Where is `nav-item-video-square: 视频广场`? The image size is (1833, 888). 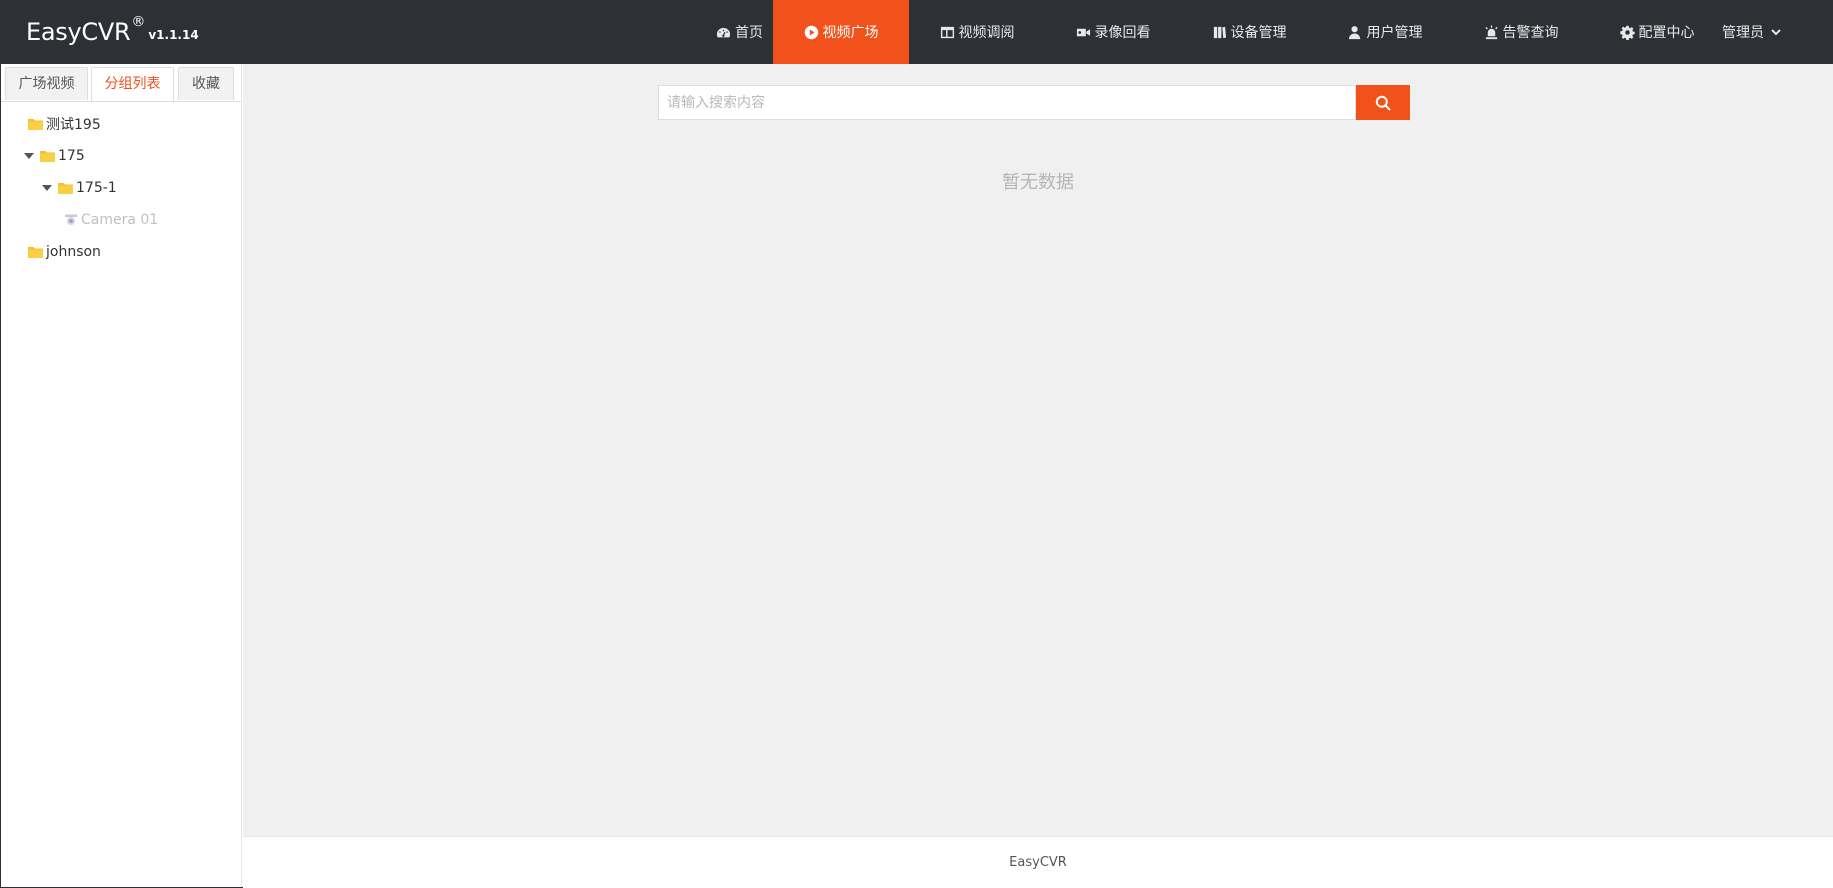 nav-item-video-square: 视频广场 is located at coordinates (841, 32).